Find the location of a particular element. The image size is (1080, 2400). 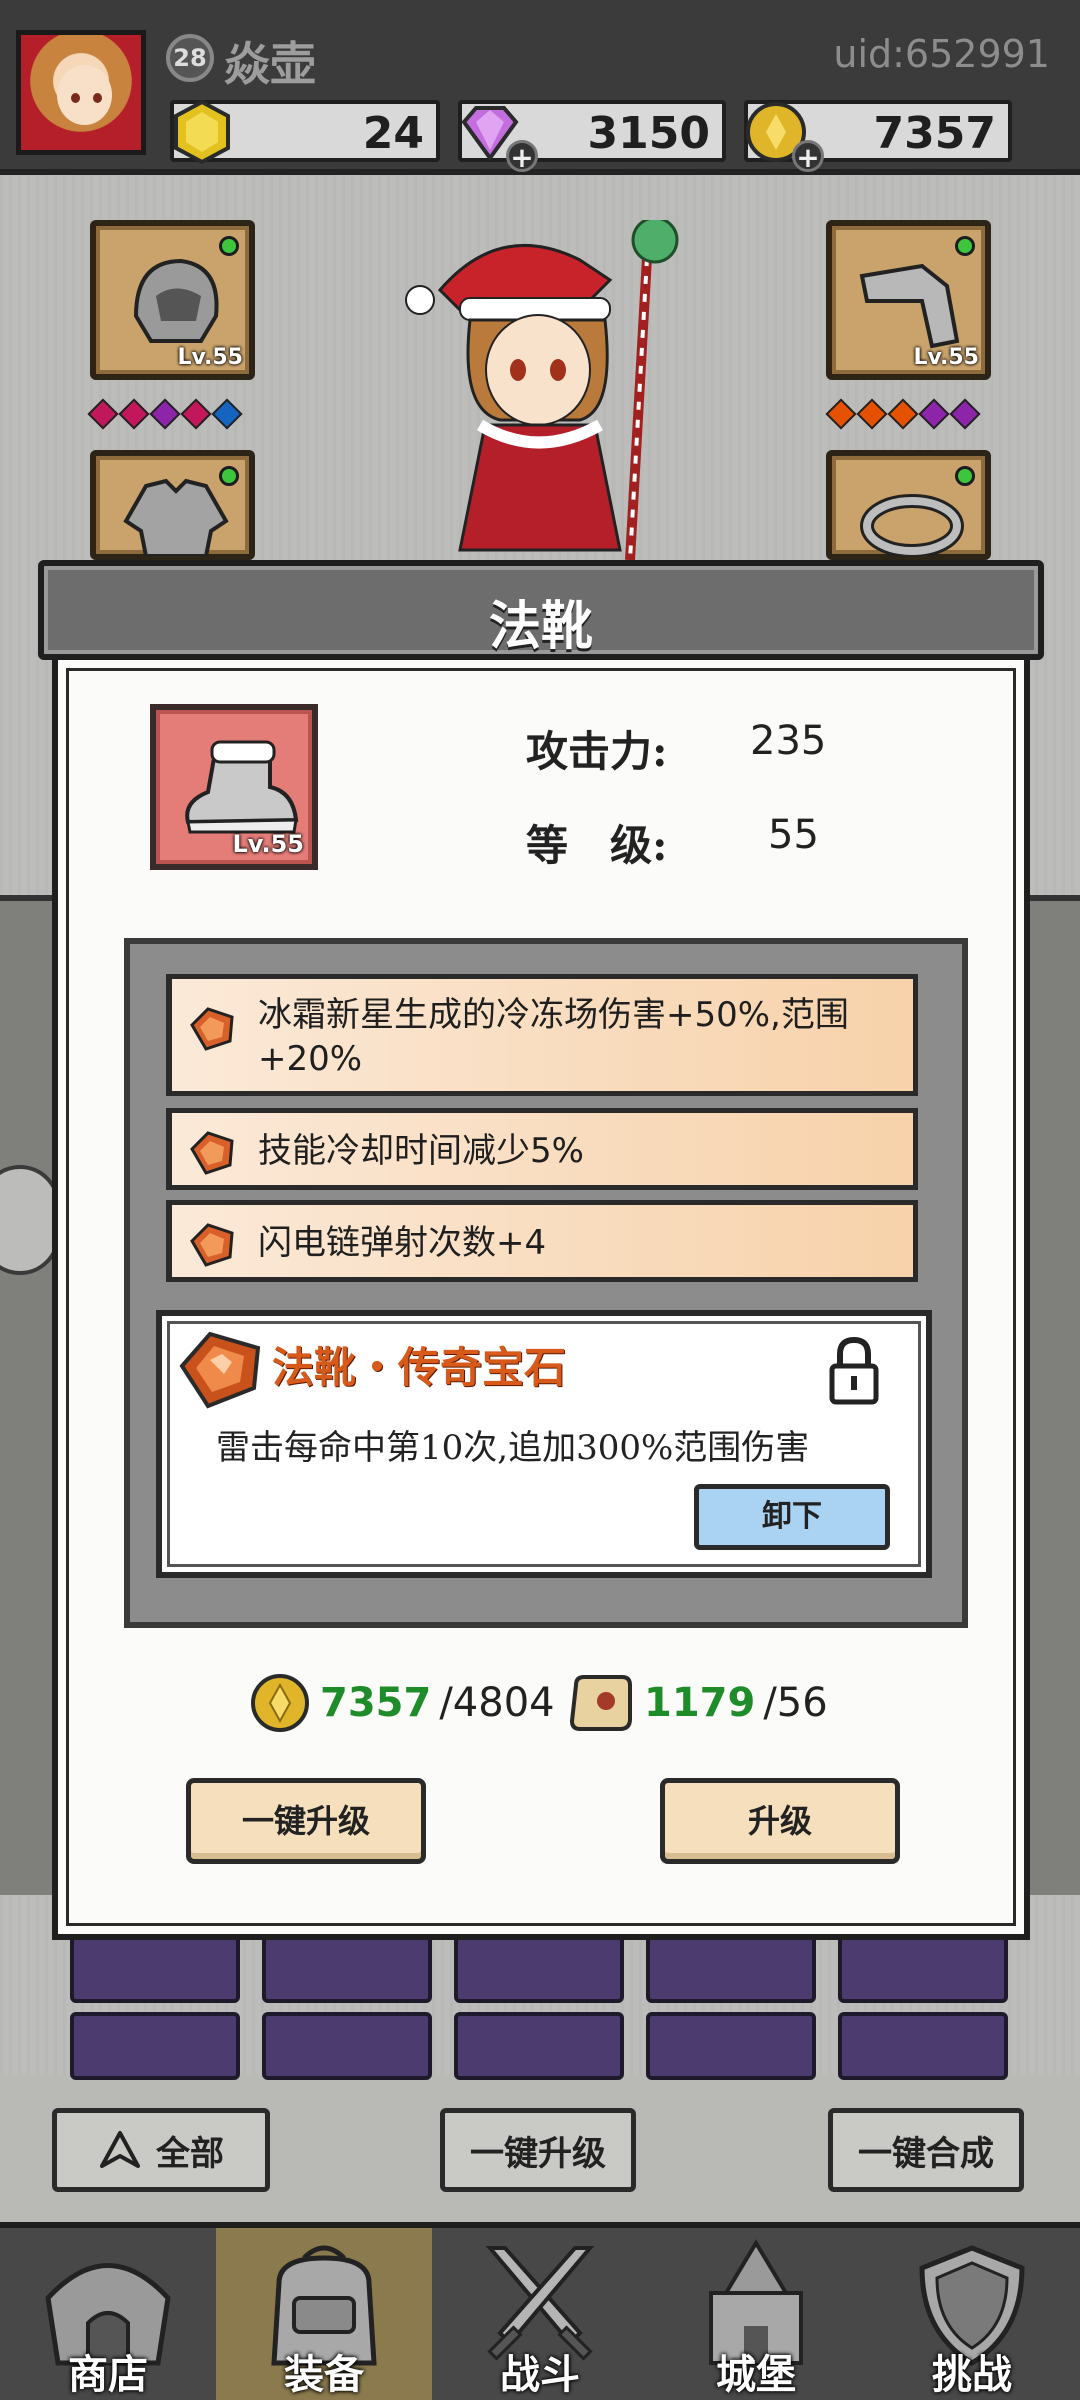

bracer-level: Lv.55 is located at coordinates (946, 357).